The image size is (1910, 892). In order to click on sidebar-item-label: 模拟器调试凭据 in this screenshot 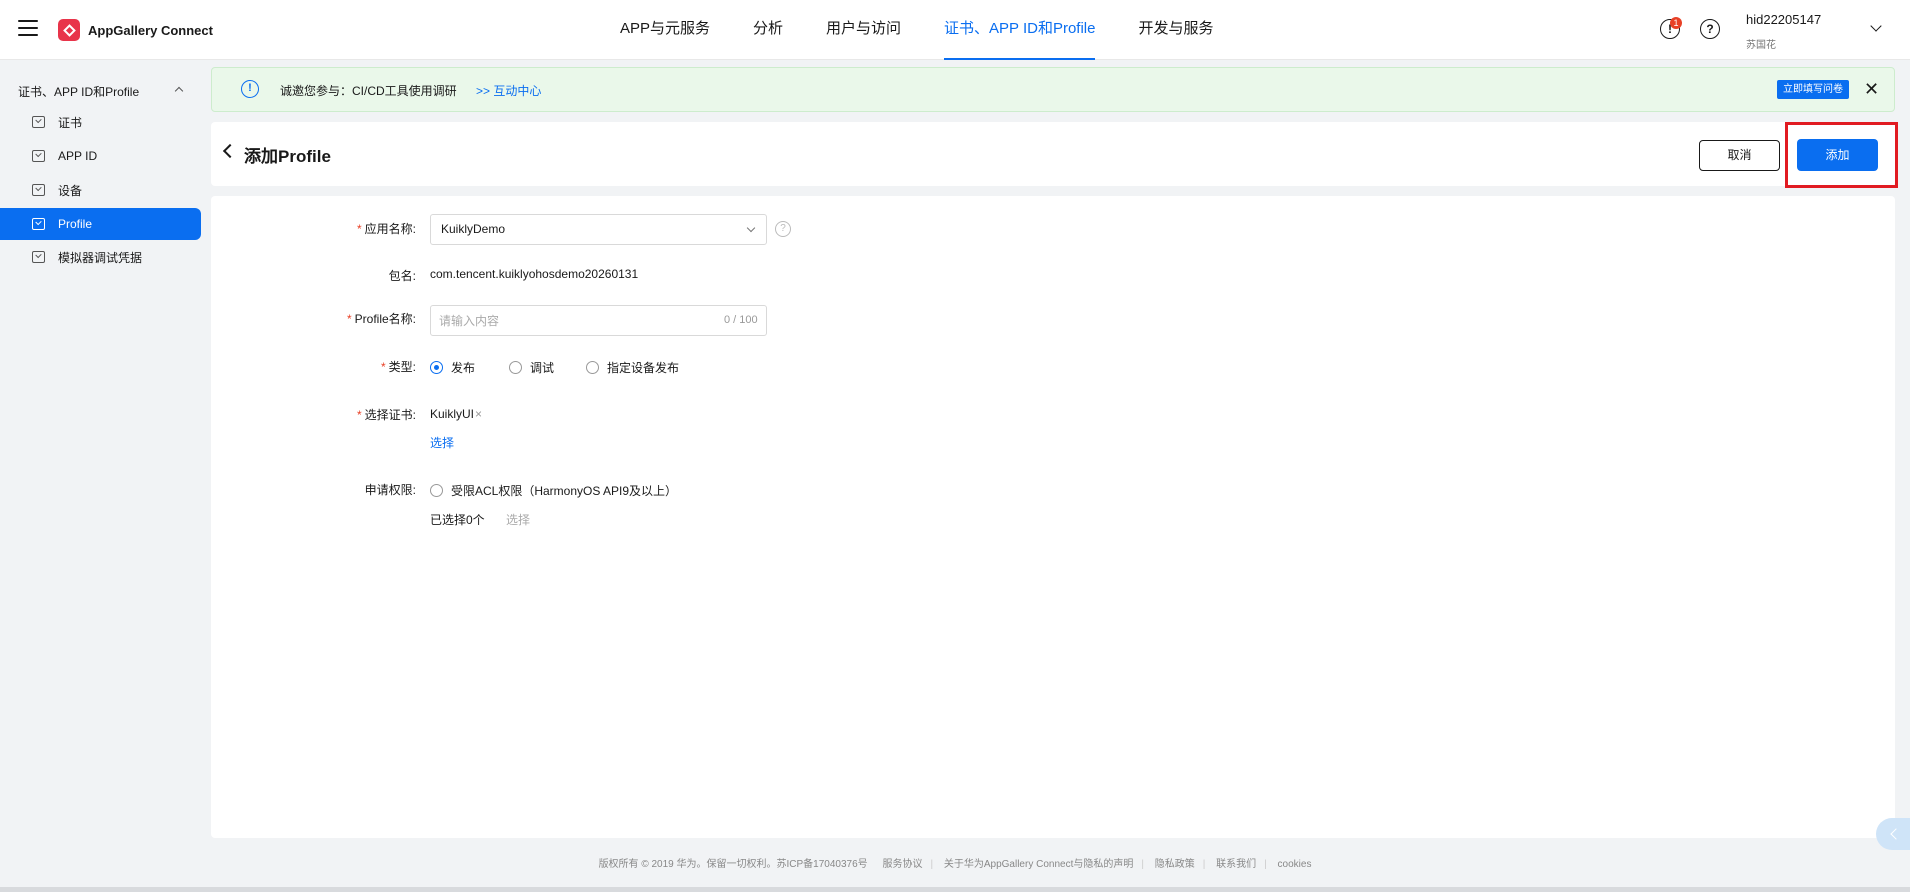, I will do `click(100, 257)`.